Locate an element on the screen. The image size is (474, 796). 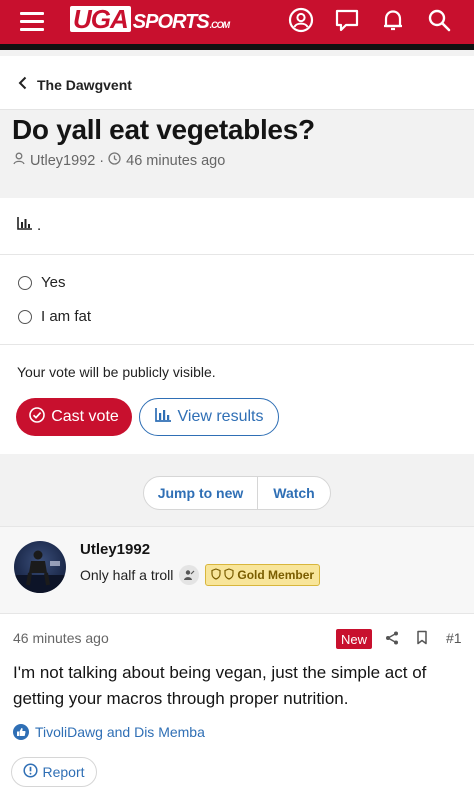
reactions-text: TivoliDawg and Dis Memba is located at coordinates (120, 732).